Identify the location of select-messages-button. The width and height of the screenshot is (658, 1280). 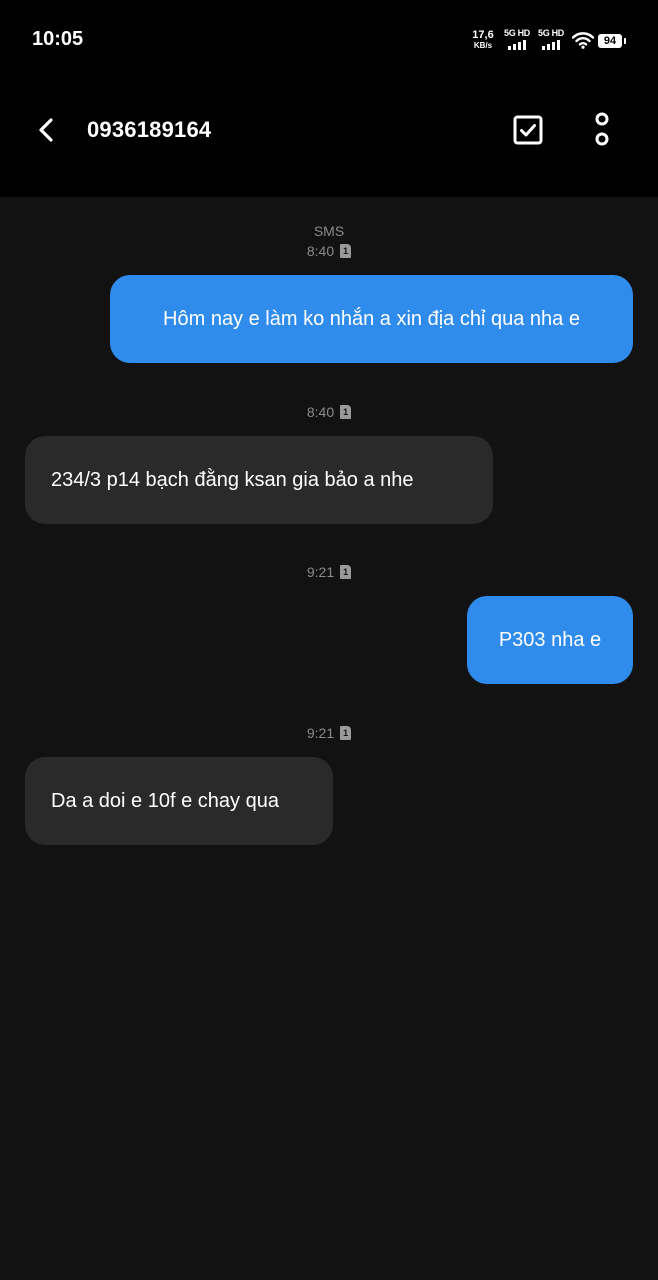
(528, 130).